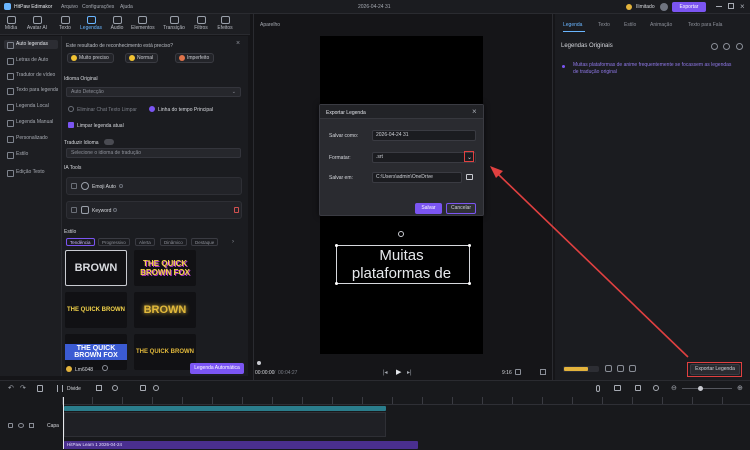 The height and width of the screenshot is (450, 750). I want to click on annotation-arrow-line, so click(593, 265).